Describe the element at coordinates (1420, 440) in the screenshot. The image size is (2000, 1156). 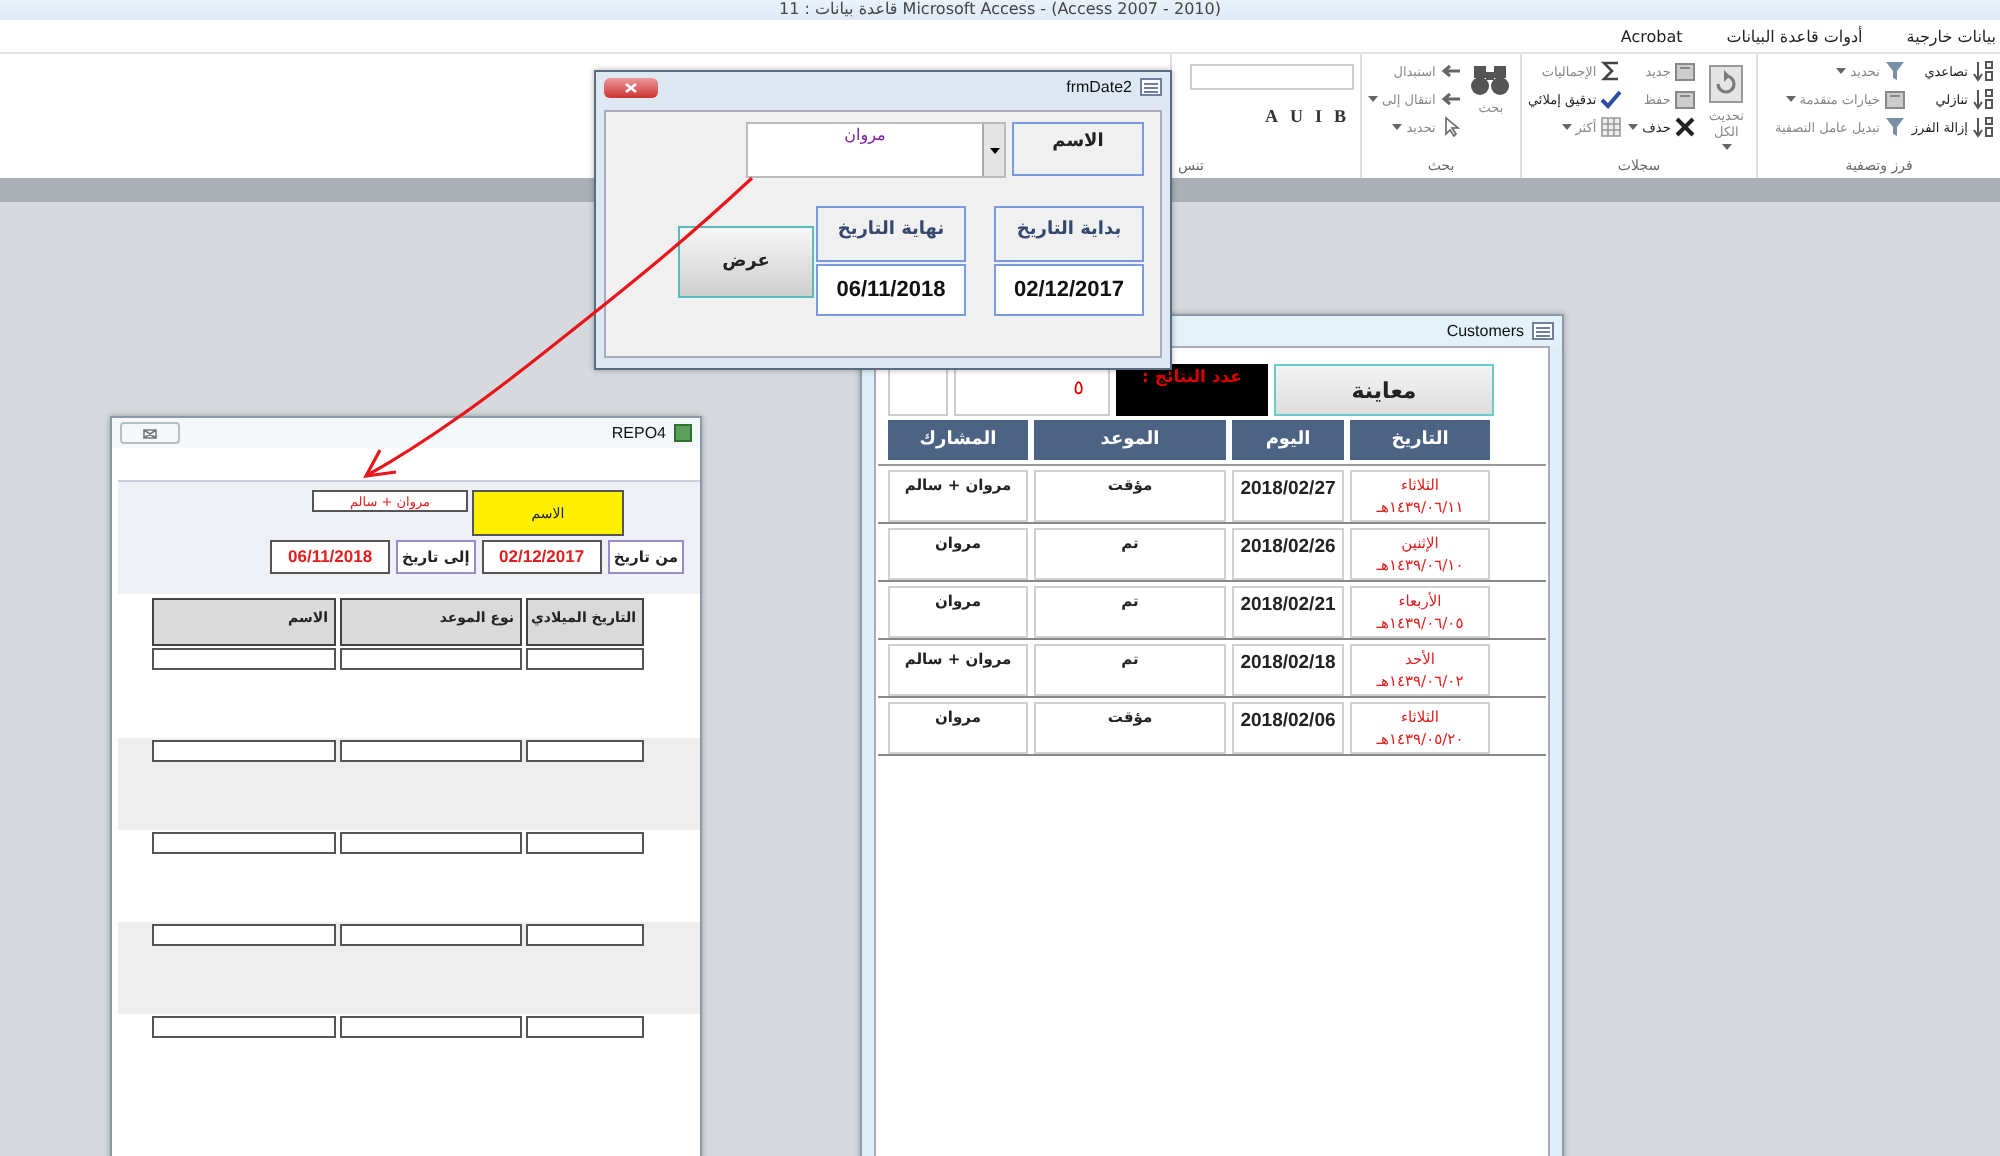
I see `column-header: التاريخ` at that location.